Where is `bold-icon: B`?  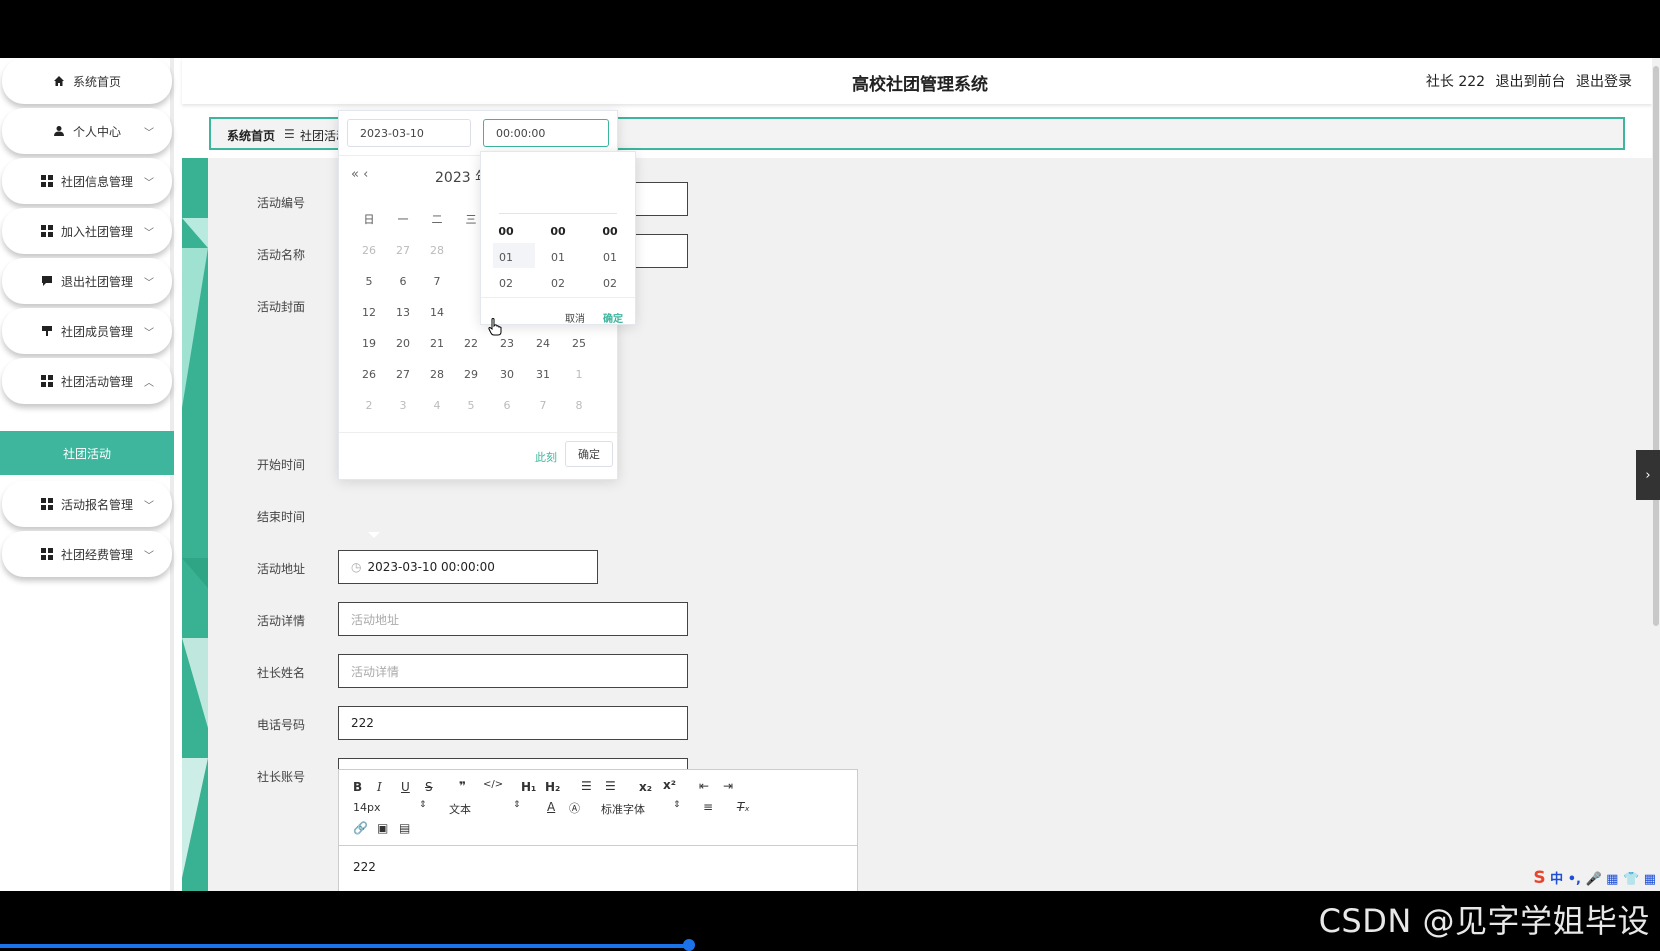 bold-icon: B is located at coordinates (357, 787).